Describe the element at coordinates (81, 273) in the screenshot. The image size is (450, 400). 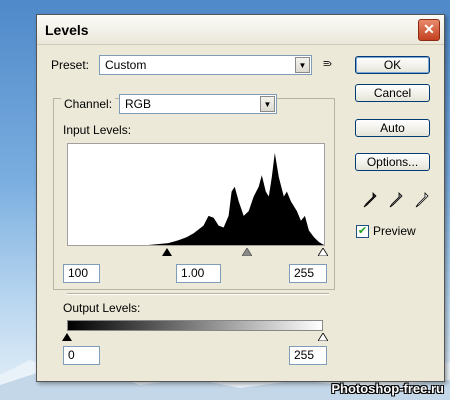
I see `input-black-field: 100` at that location.